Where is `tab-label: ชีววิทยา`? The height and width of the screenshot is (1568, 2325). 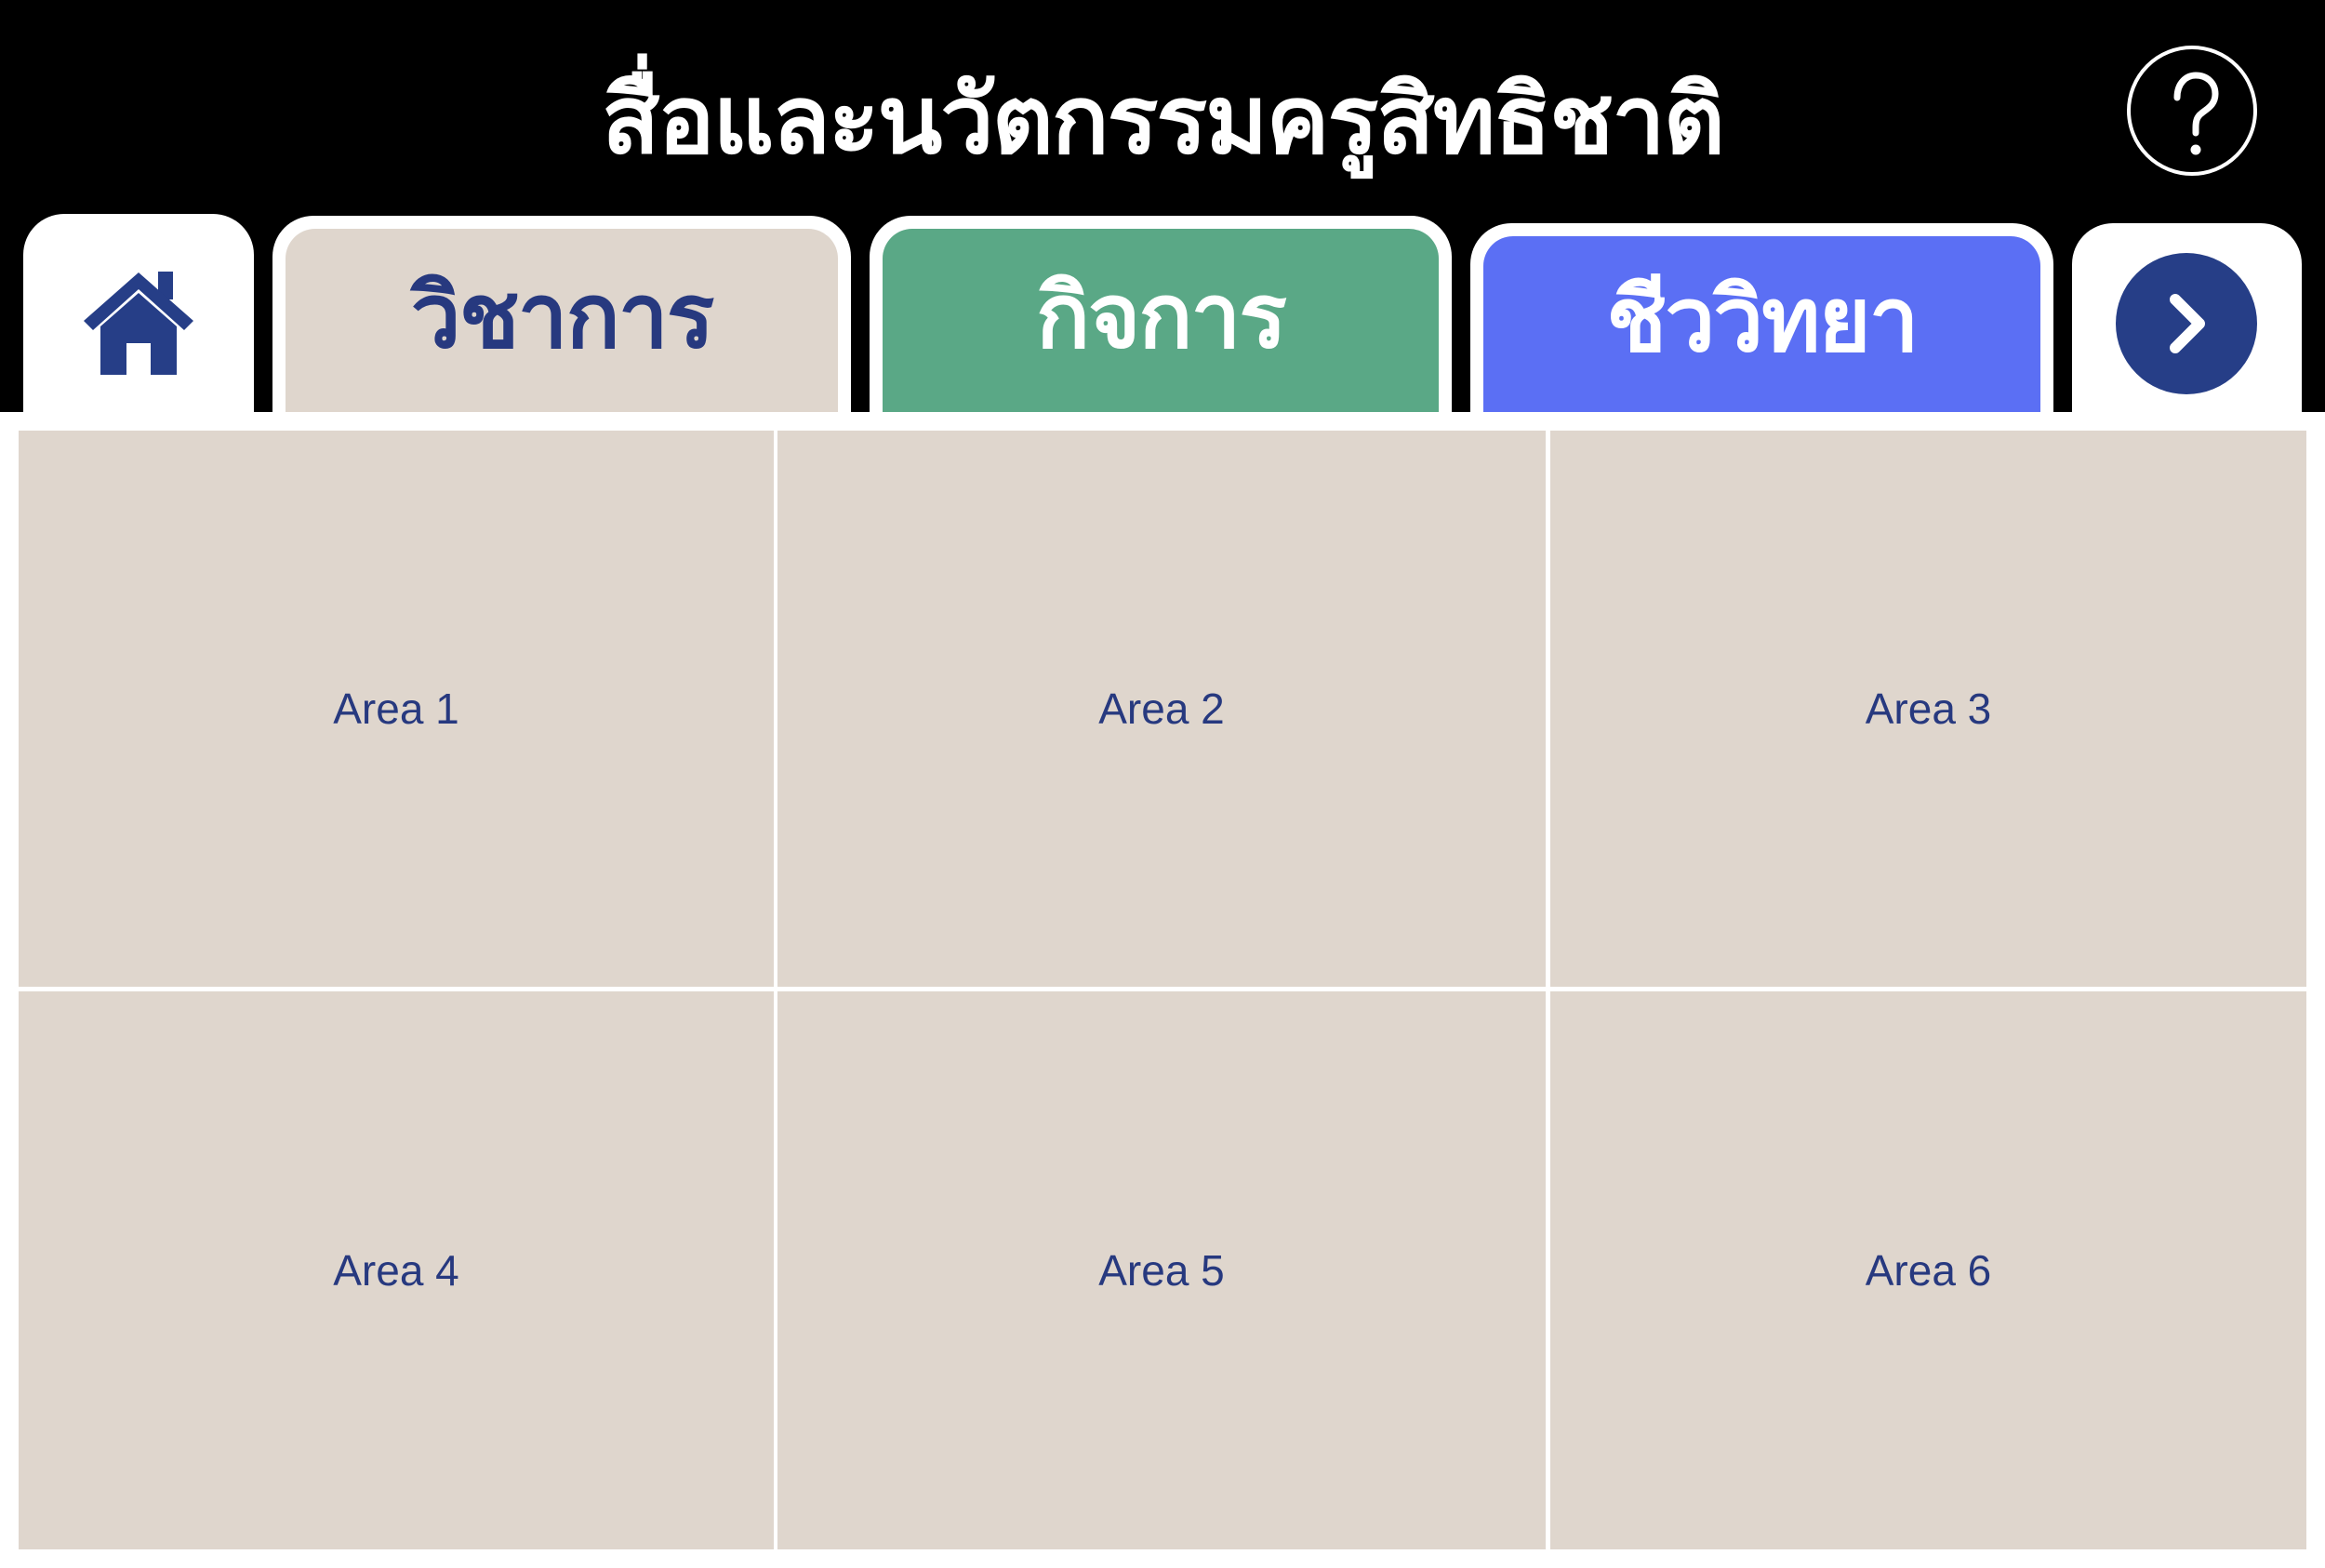
tab-label: ชีววิทยา is located at coordinates (1761, 324).